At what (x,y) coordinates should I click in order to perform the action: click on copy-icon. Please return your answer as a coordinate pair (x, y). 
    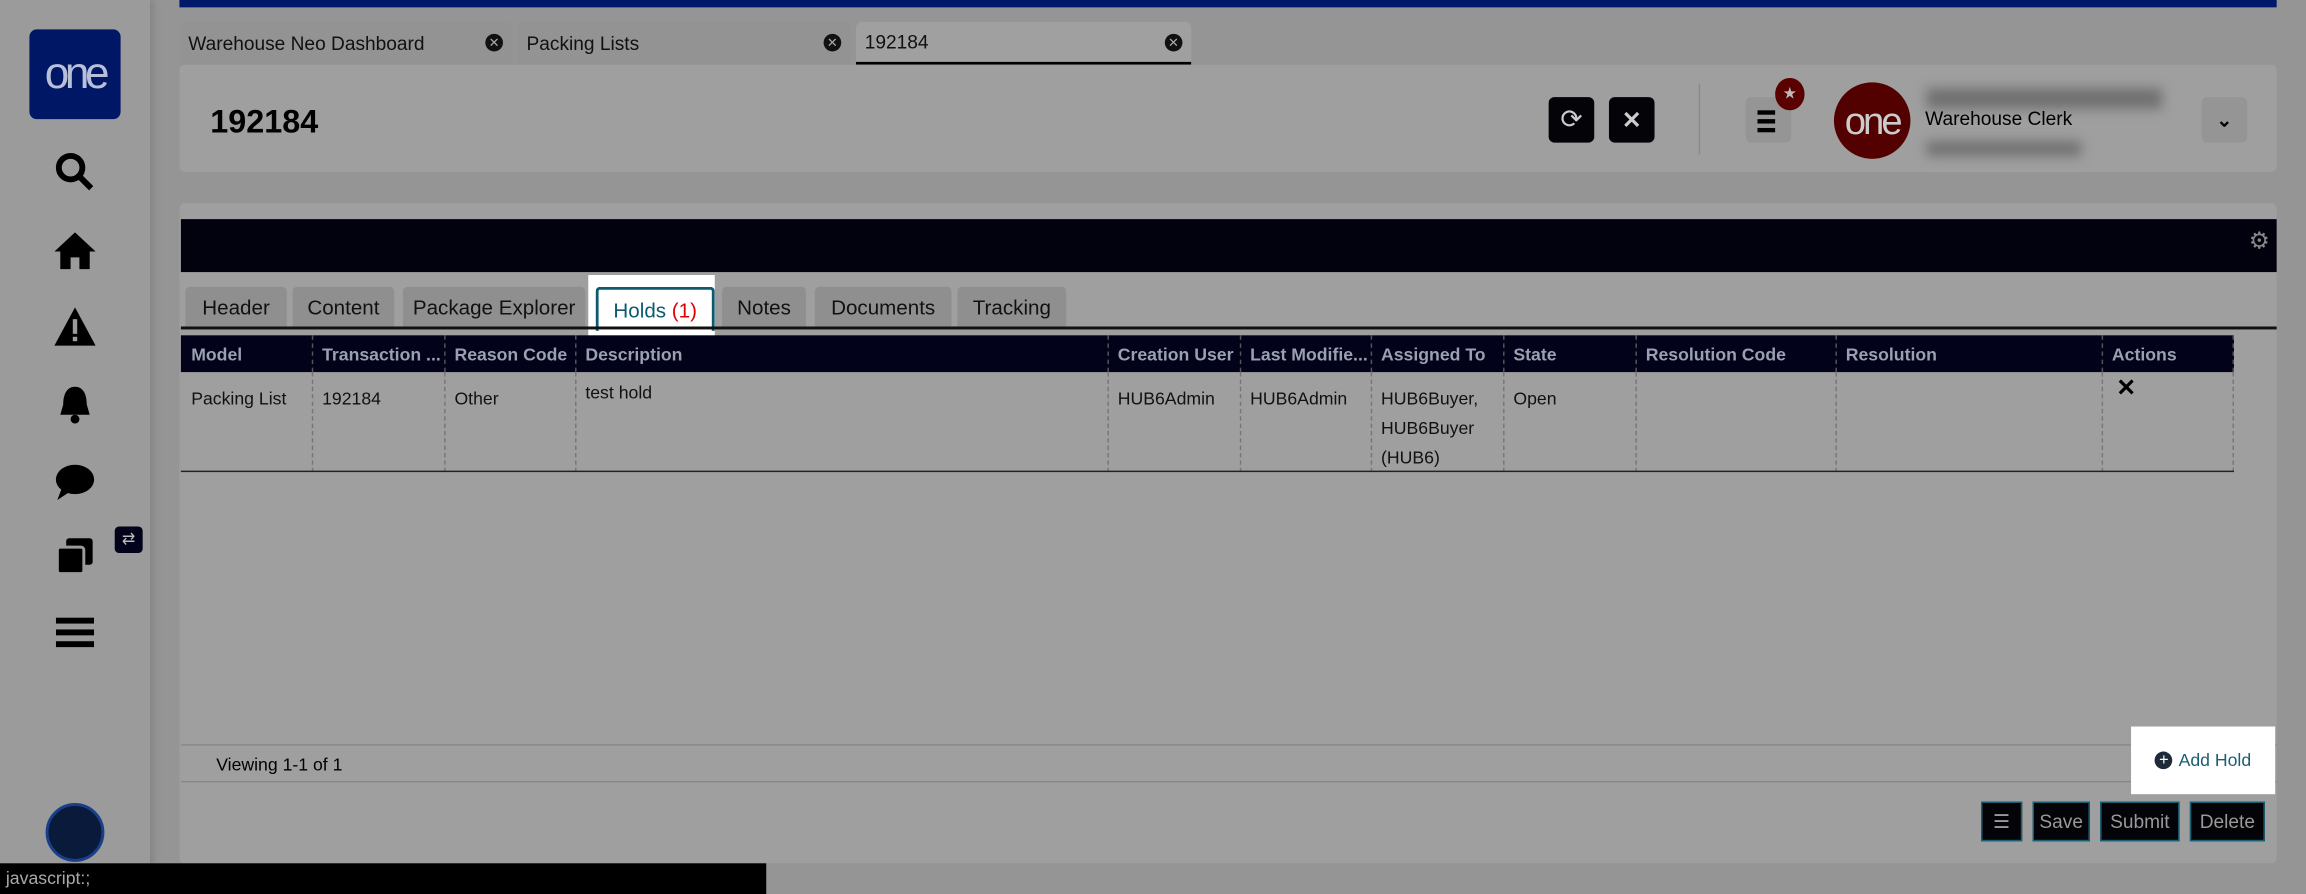
    Looking at the image, I should click on (75, 556).